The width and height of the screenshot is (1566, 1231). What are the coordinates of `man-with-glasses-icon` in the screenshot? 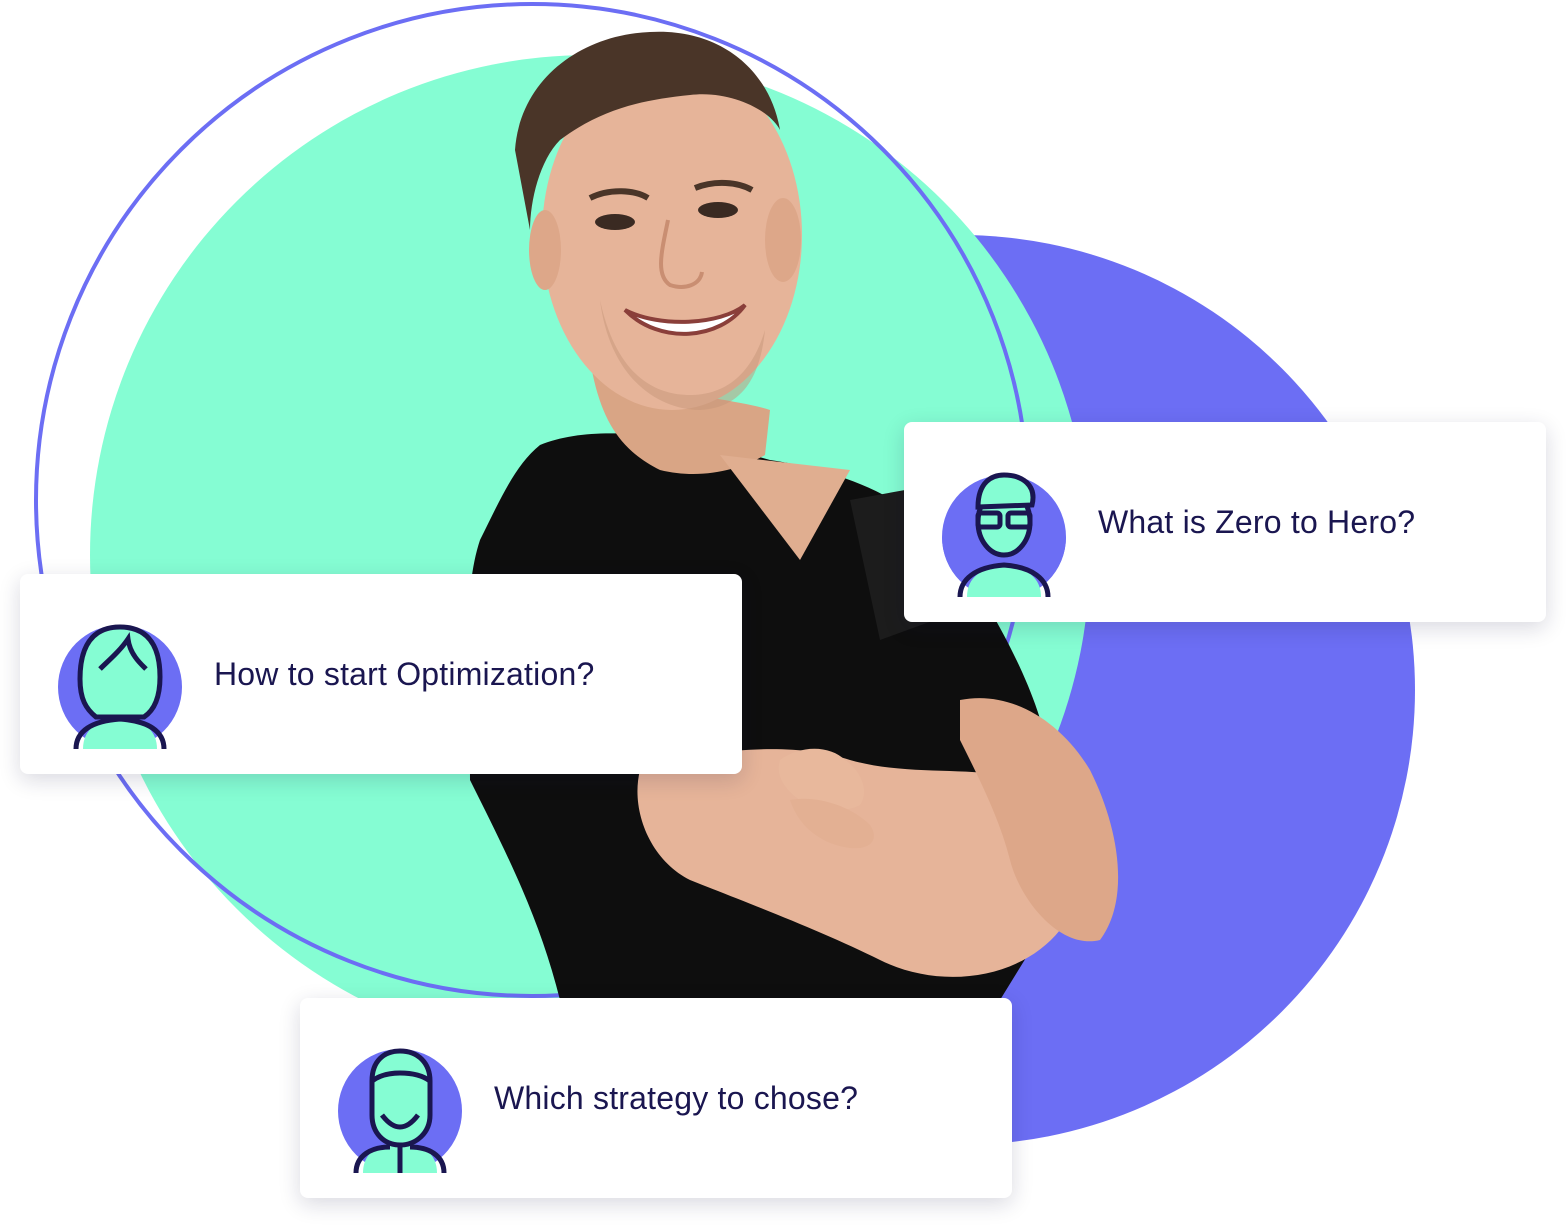 It's located at (1004, 522).